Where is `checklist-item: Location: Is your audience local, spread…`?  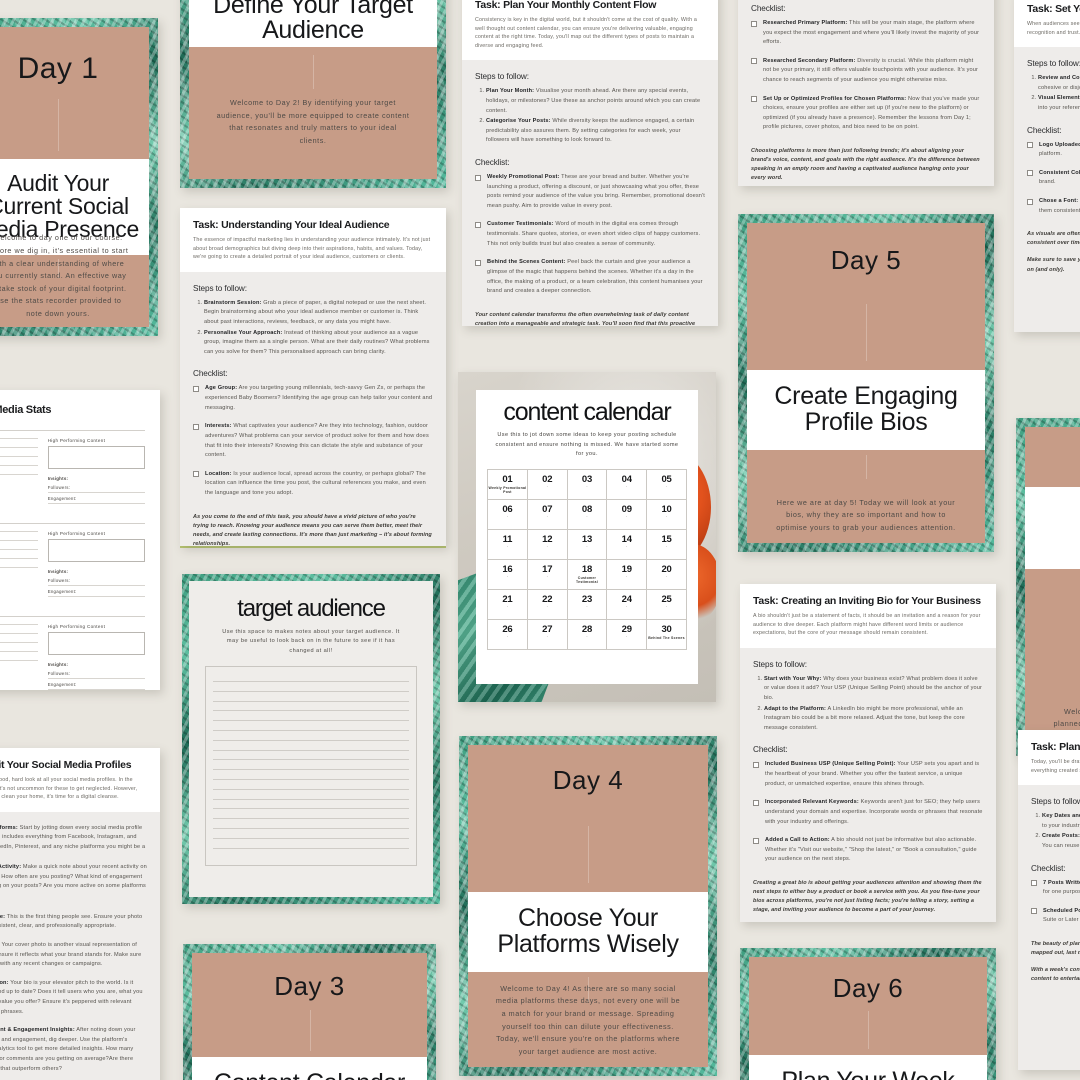
checklist-item: Location: Is your audience local, spread… is located at coordinates (313, 484).